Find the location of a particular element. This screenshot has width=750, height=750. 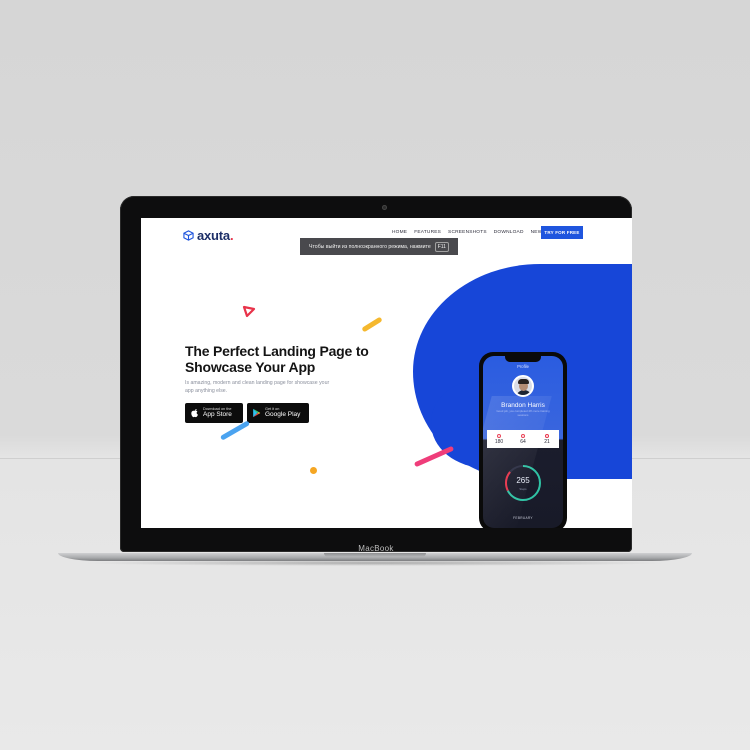

cube-icon is located at coordinates (188, 235).